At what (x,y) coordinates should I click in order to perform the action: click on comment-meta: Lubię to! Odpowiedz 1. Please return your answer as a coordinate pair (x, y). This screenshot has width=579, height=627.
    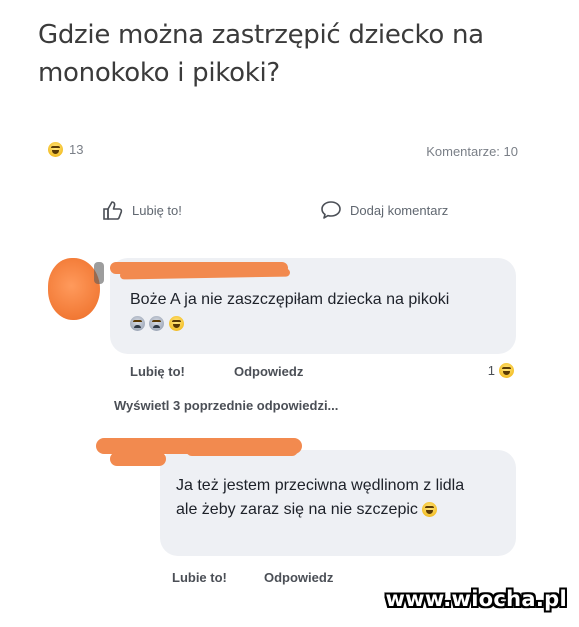
    Looking at the image, I should click on (322, 373).